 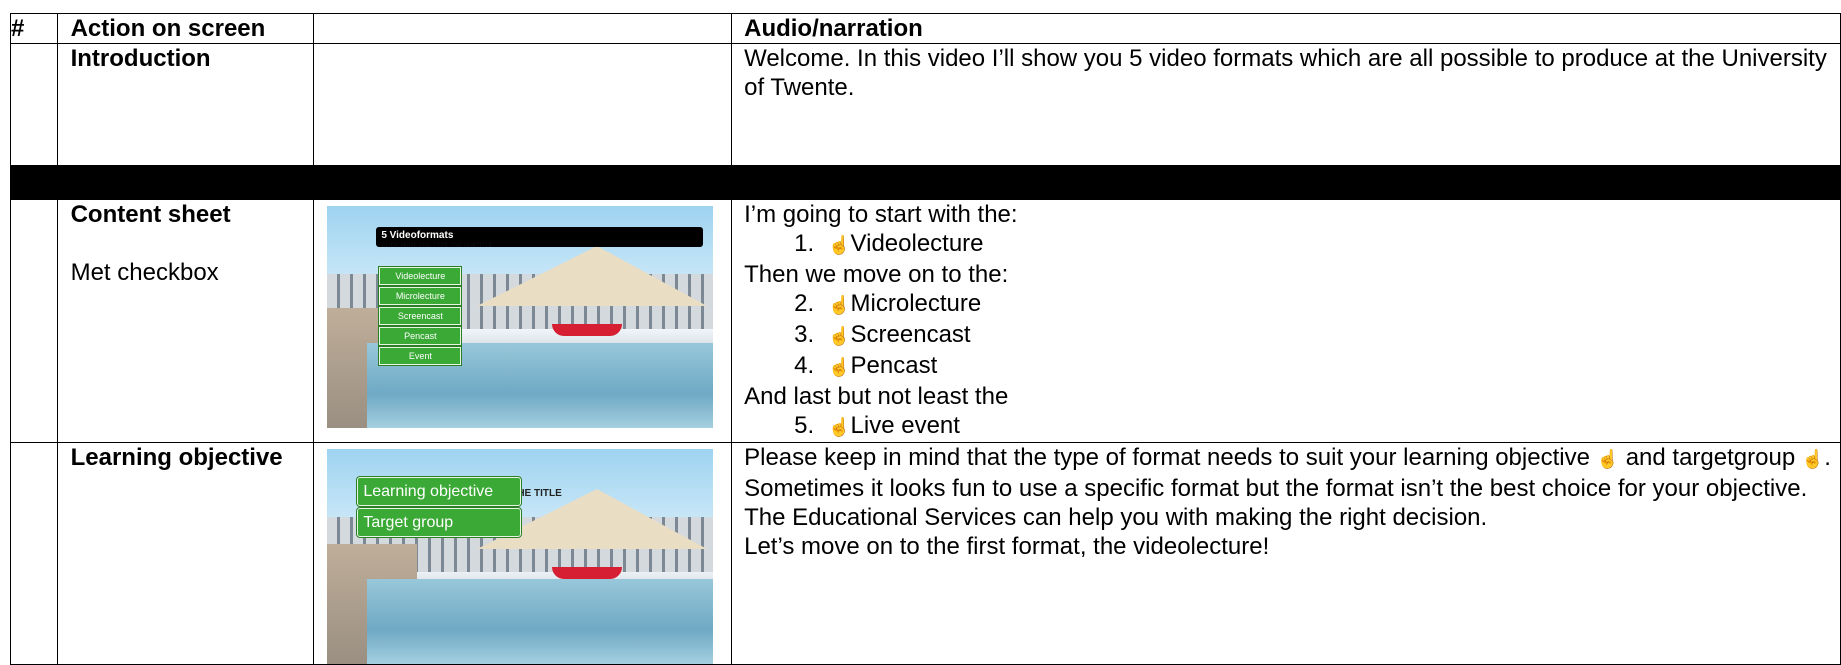 What do you see at coordinates (439, 491) in the screenshot?
I see `thumb-button-learning-objective: Learning objective` at bounding box center [439, 491].